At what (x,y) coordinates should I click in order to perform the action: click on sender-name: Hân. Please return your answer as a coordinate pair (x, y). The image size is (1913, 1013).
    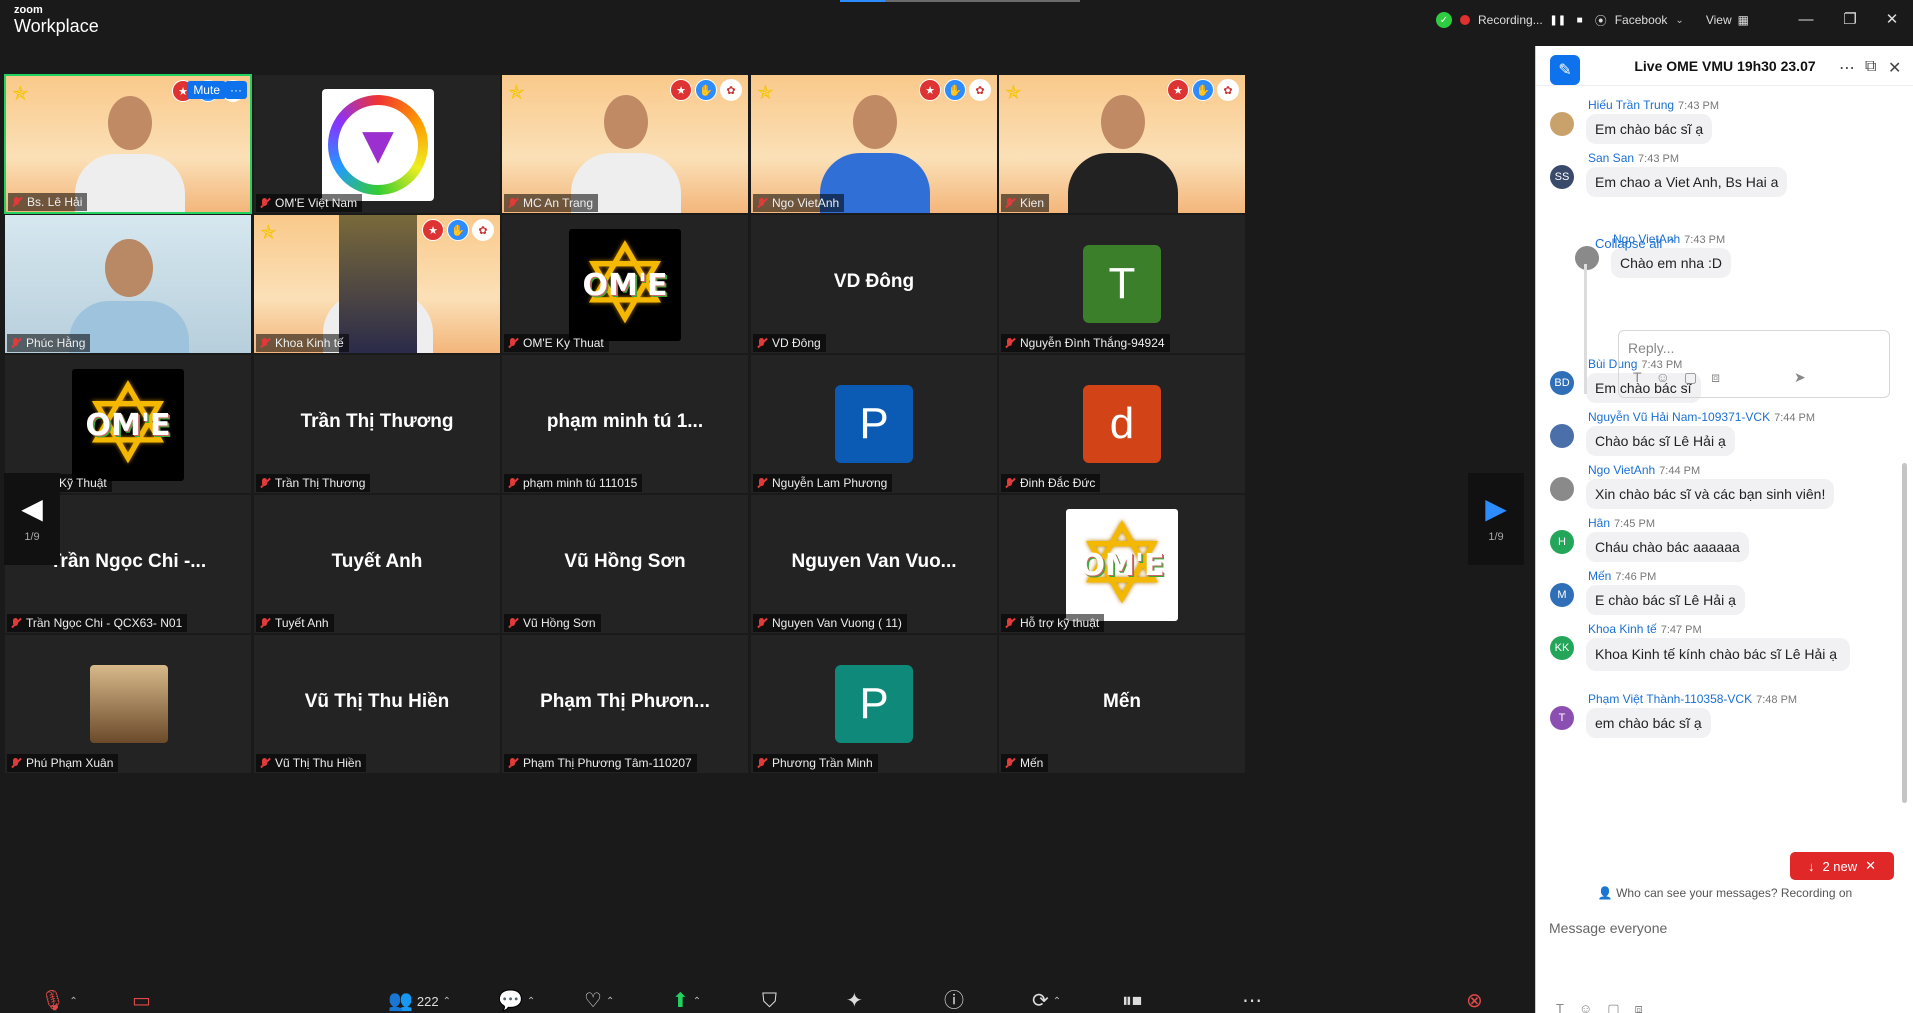
    Looking at the image, I should click on (1599, 523).